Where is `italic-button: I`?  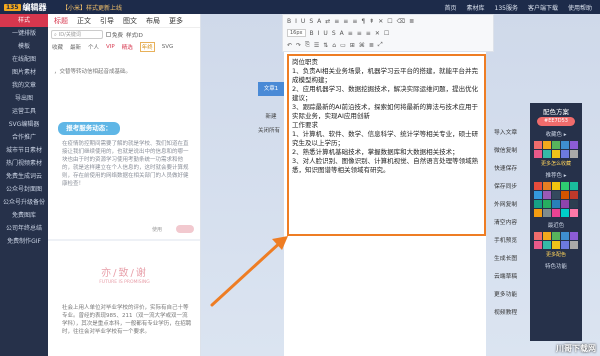
italic-button: I is located at coordinates (296, 21).